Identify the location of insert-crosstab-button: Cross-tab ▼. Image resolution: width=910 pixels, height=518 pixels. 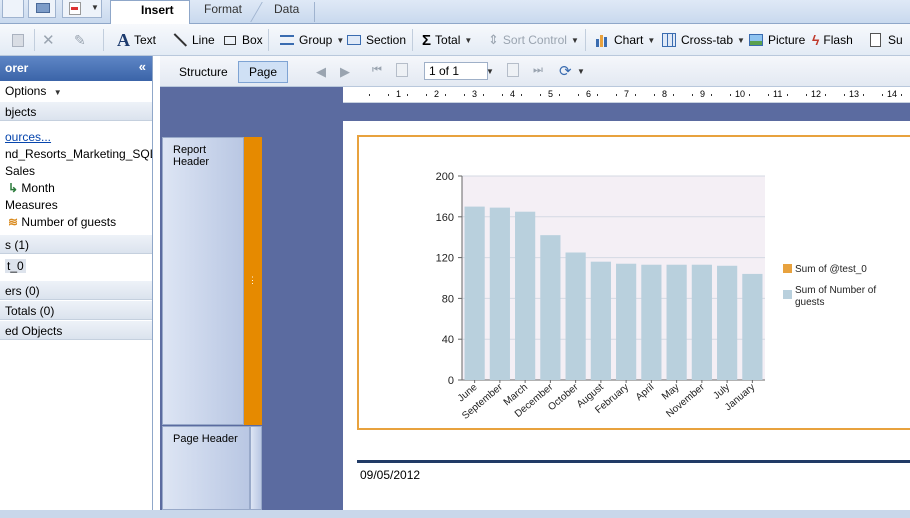
(703, 40).